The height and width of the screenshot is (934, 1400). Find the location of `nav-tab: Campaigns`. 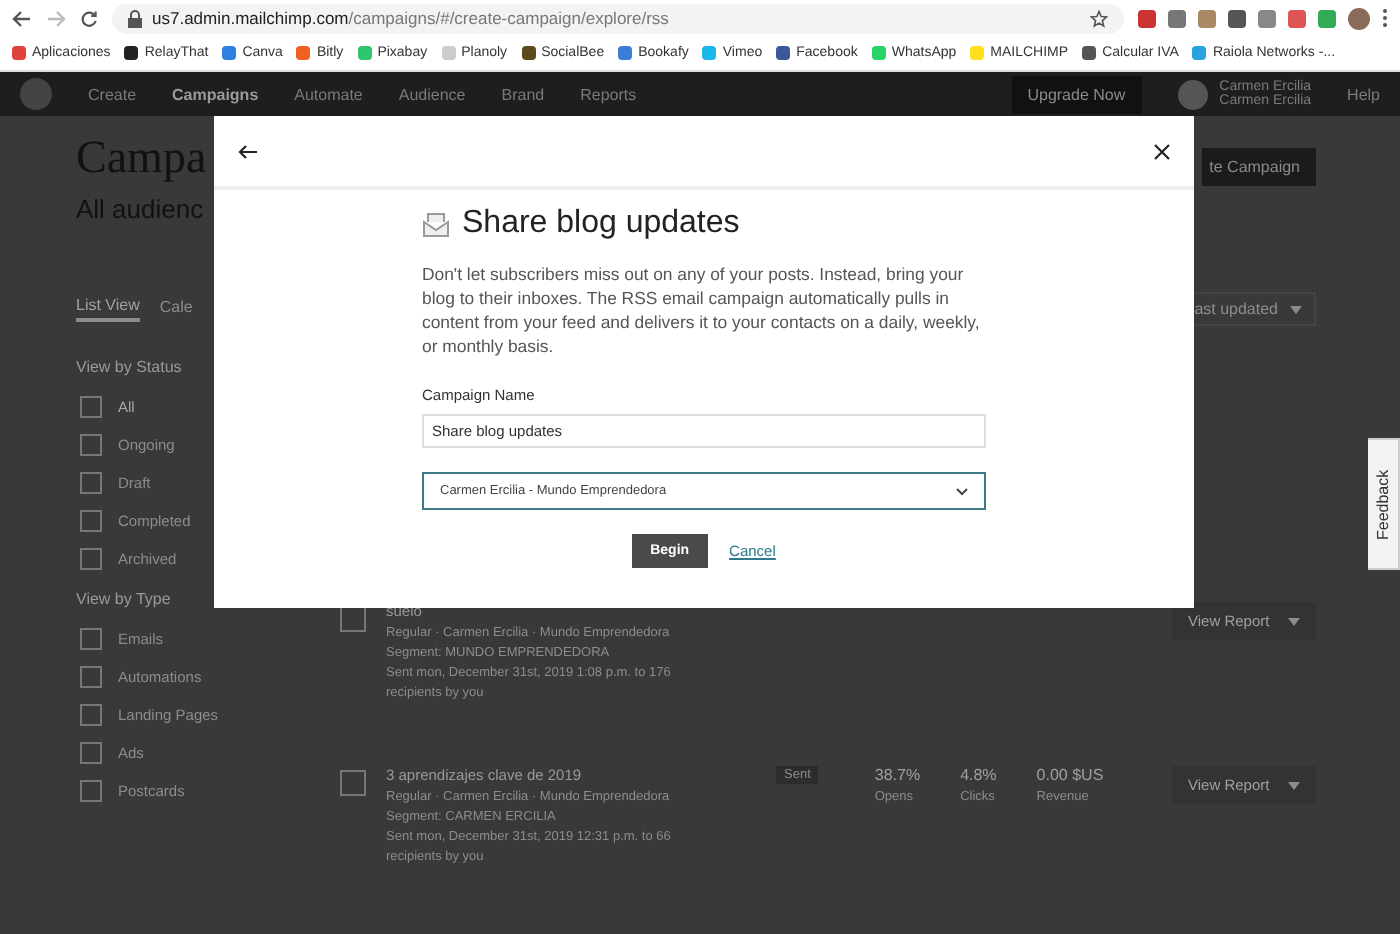

nav-tab: Campaigns is located at coordinates (215, 94).